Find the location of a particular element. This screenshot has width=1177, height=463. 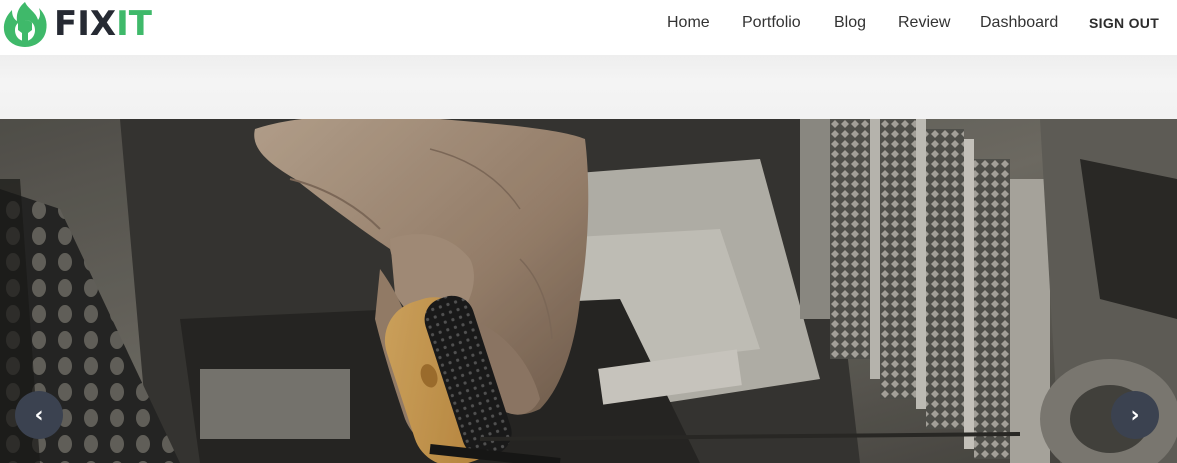

carousel-prev-button: ‹ is located at coordinates (39, 415).